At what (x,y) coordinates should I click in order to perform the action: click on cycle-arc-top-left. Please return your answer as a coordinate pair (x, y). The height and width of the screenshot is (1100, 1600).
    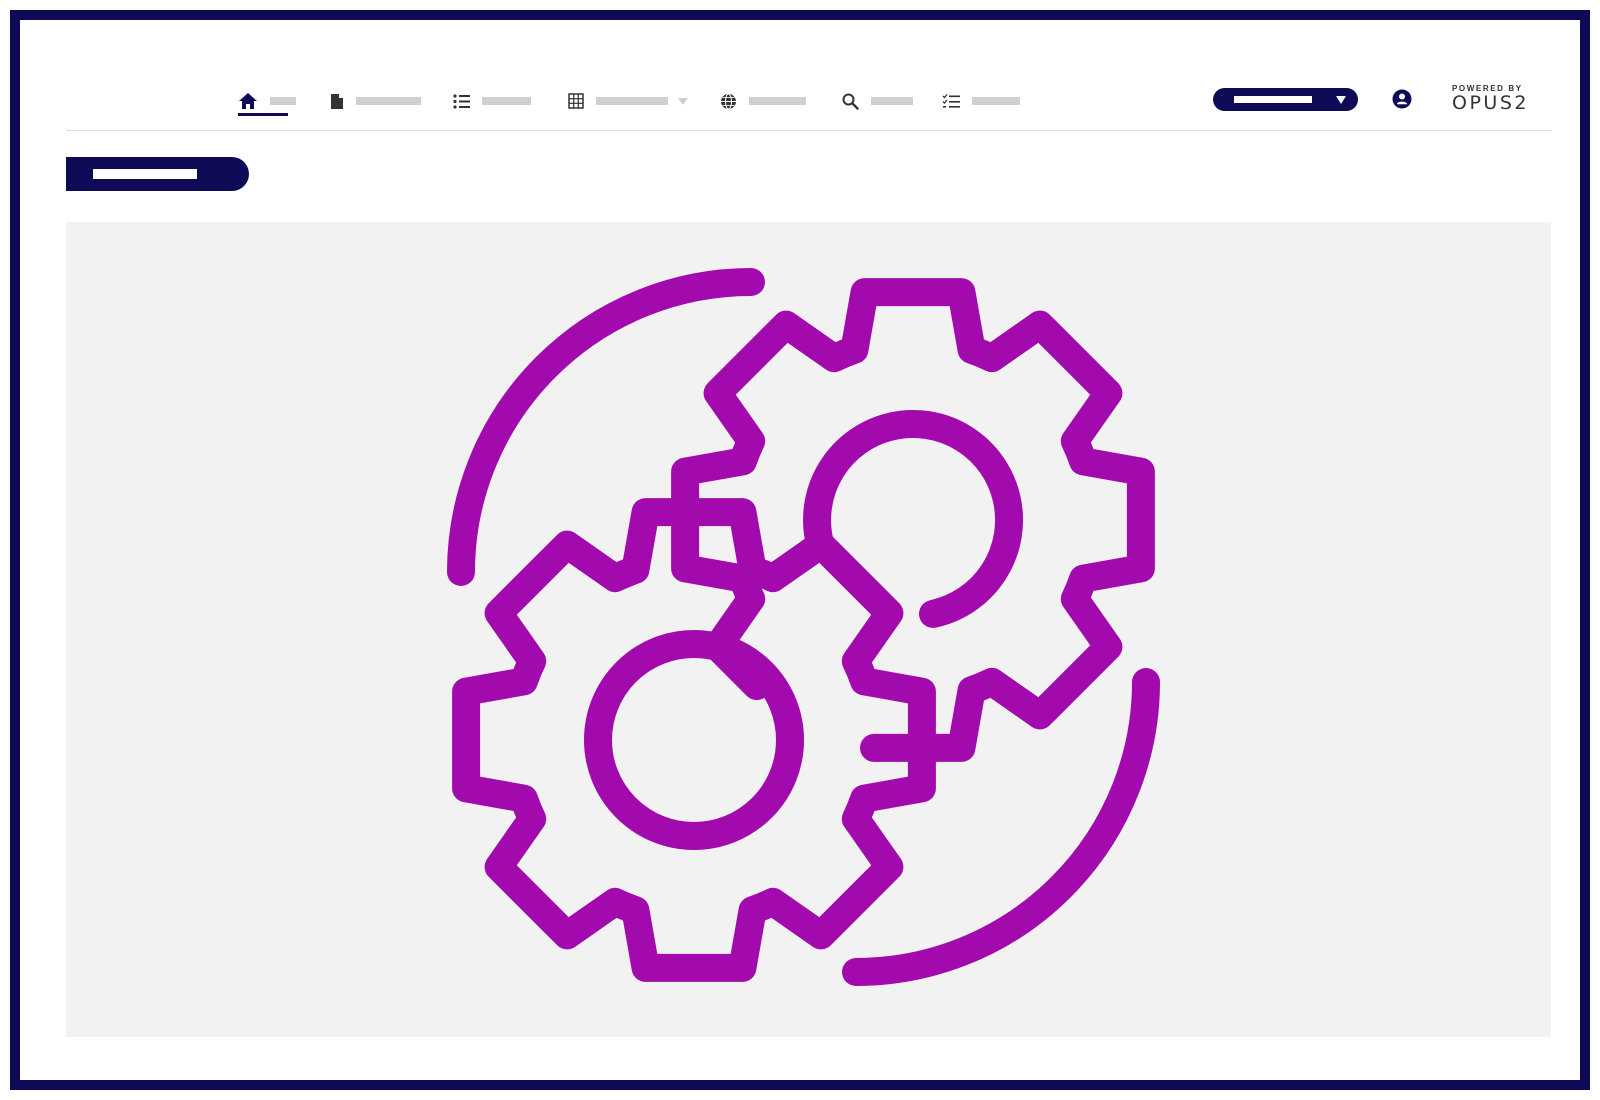
    Looking at the image, I should click on (606, 427).